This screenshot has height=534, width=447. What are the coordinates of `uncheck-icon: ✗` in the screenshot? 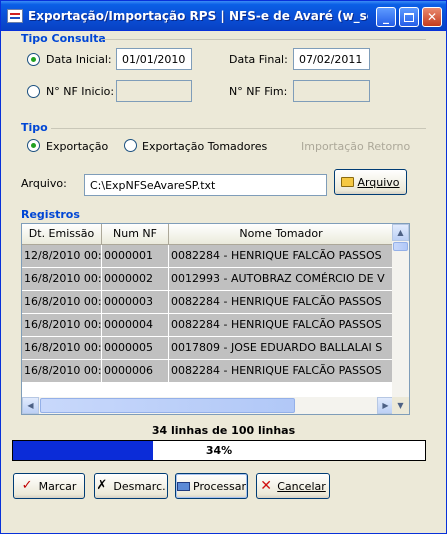 It's located at (102, 485).